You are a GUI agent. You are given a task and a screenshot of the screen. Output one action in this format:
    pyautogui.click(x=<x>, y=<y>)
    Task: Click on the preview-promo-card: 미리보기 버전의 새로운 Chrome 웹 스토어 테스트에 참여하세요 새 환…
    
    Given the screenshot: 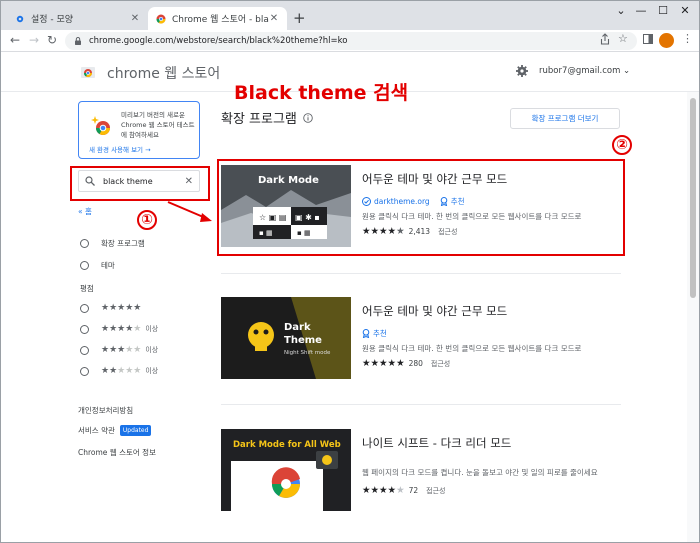 What is the action you would take?
    pyautogui.click(x=139, y=130)
    